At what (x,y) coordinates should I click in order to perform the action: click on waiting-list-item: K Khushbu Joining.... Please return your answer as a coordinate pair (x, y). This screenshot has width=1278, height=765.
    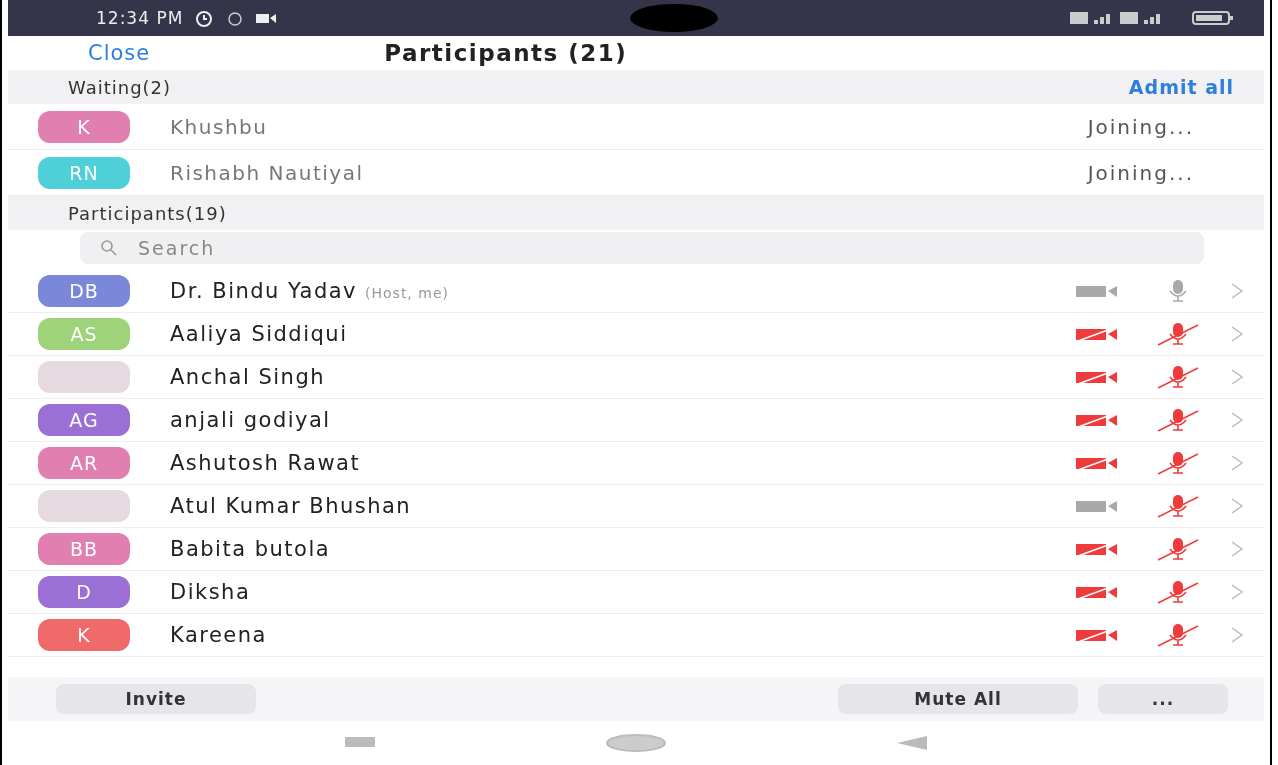
    Looking at the image, I should click on (636, 127).